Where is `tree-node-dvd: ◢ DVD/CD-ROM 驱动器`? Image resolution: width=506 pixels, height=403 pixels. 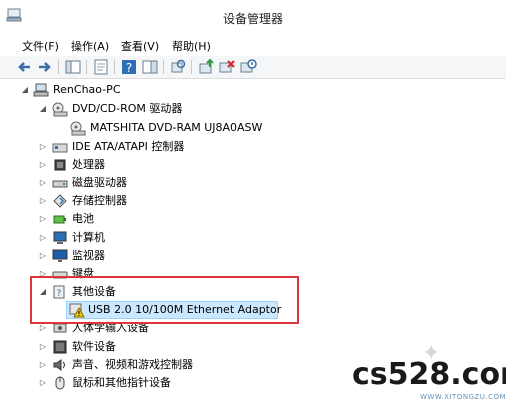
tree-node-dvd: ◢ DVD/CD-ROM 驱动器 is located at coordinates (150, 109).